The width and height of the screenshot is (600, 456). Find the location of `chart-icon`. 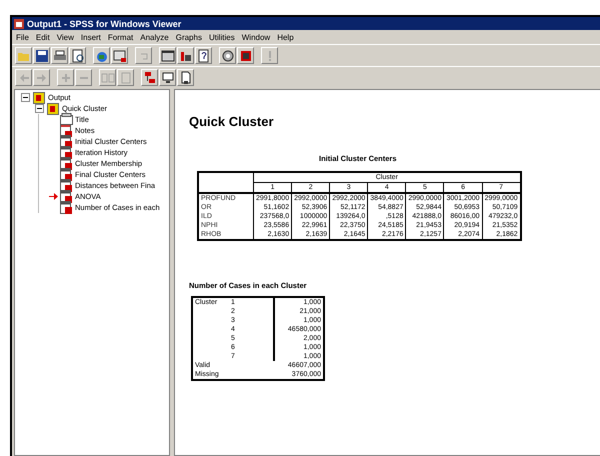

chart-icon is located at coordinates (185, 55).